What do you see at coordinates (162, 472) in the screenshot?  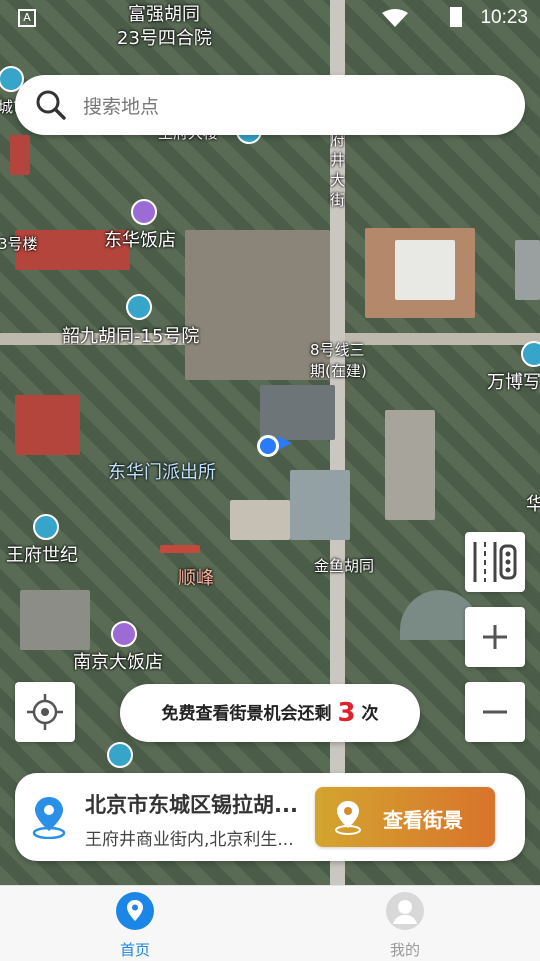 I see `map-label-police: 东华门派出所` at bounding box center [162, 472].